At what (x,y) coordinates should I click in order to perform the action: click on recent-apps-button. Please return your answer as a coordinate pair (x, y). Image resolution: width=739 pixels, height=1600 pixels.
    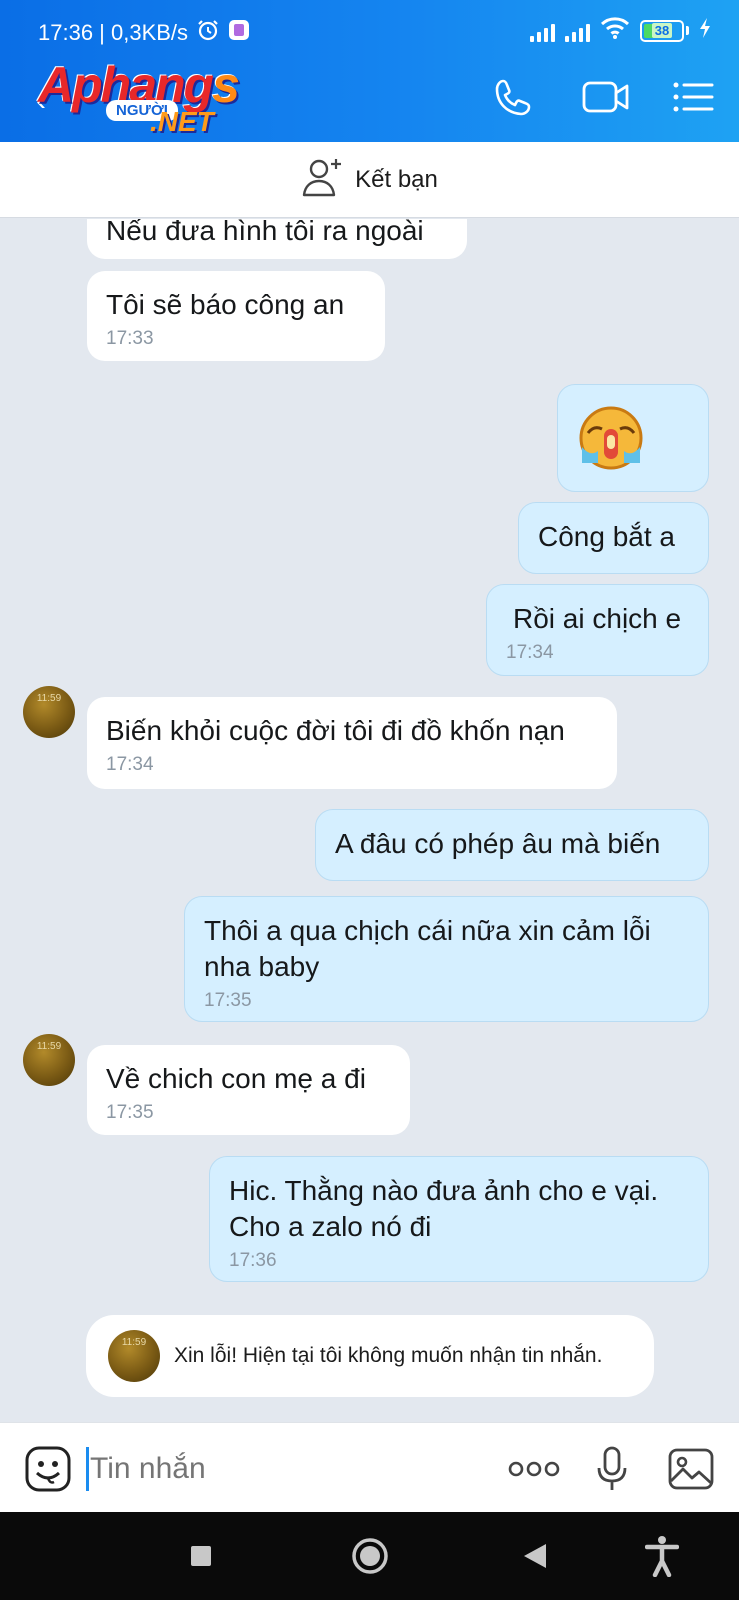
    Looking at the image, I should click on (201, 1556).